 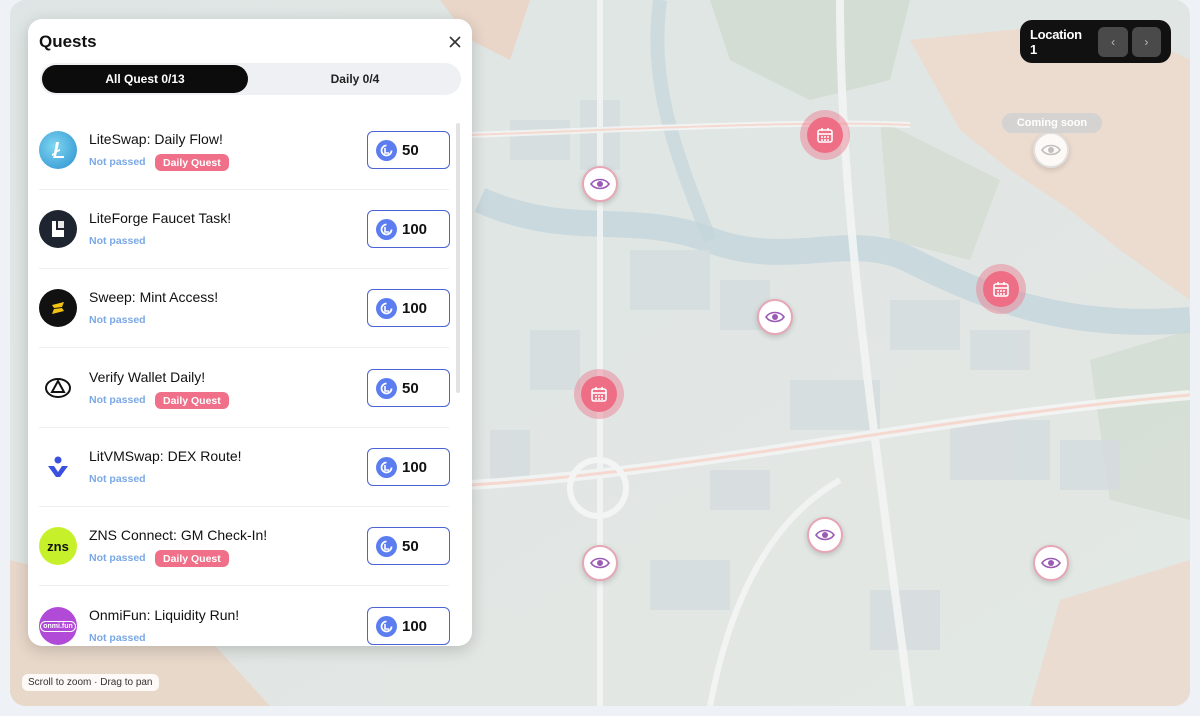 What do you see at coordinates (154, 297) in the screenshot?
I see `quest-title: Sweep: Mint Access!` at bounding box center [154, 297].